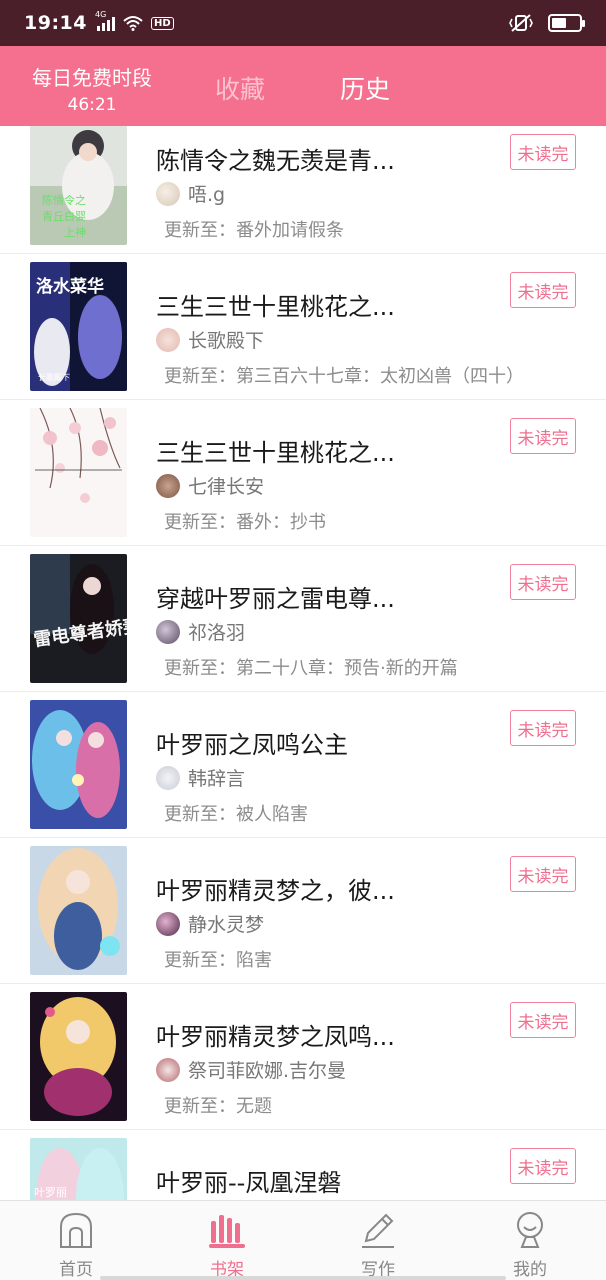 The width and height of the screenshot is (606, 1280). I want to click on author-line: 祁洛羽, so click(200, 631).